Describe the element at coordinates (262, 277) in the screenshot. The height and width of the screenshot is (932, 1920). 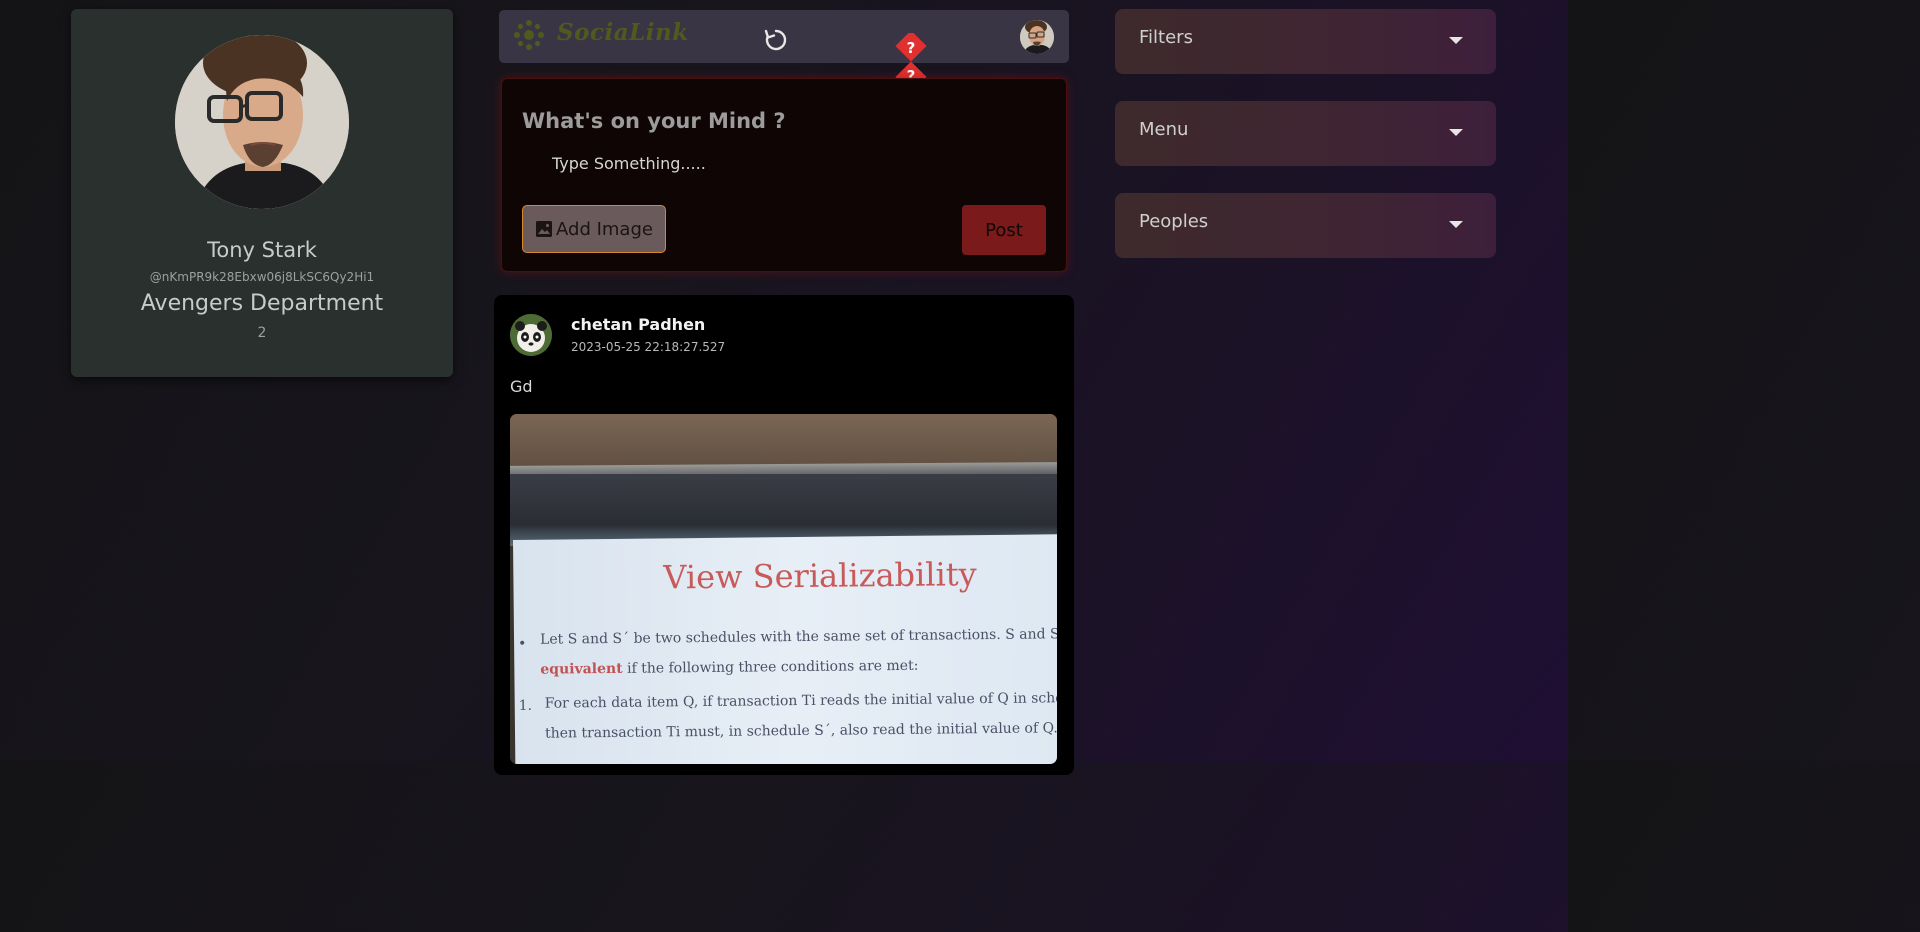
I see `profile-handle: @nKmPR9k28Ebxw06j8LkSC6Qy2Hi1` at that location.